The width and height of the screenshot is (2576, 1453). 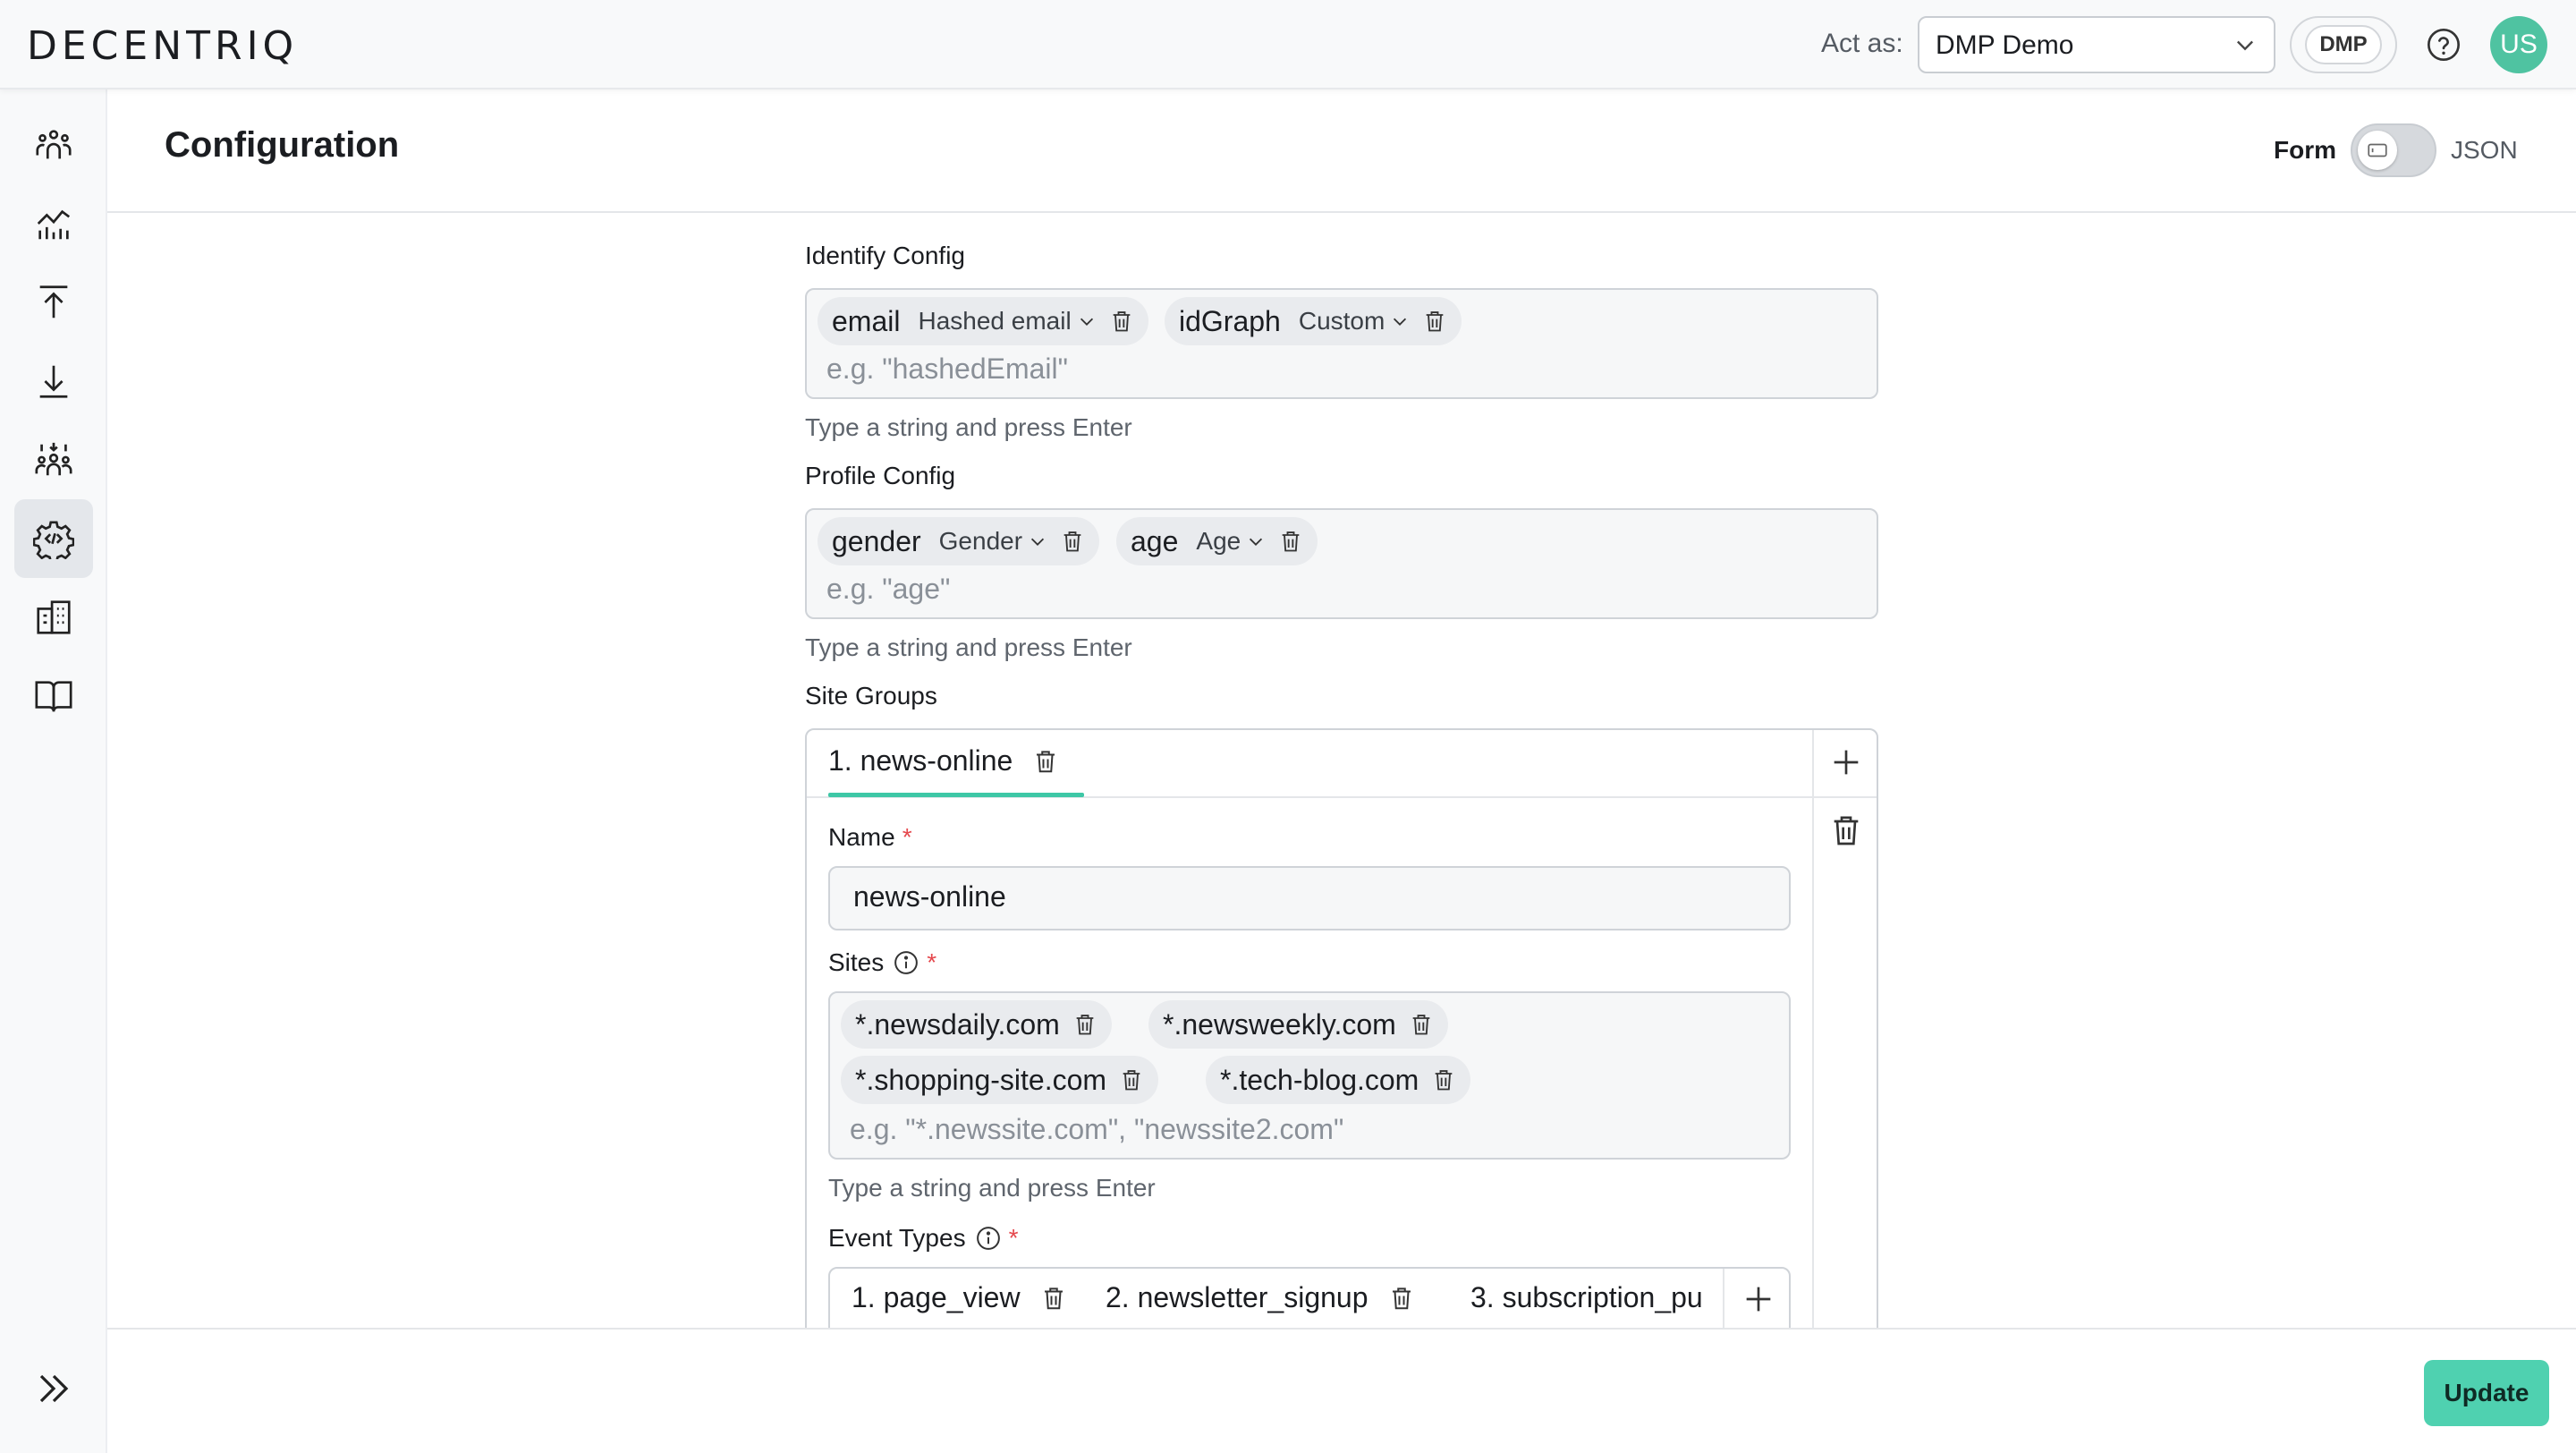 What do you see at coordinates (53, 538) in the screenshot?
I see `sidebar-item-configuration` at bounding box center [53, 538].